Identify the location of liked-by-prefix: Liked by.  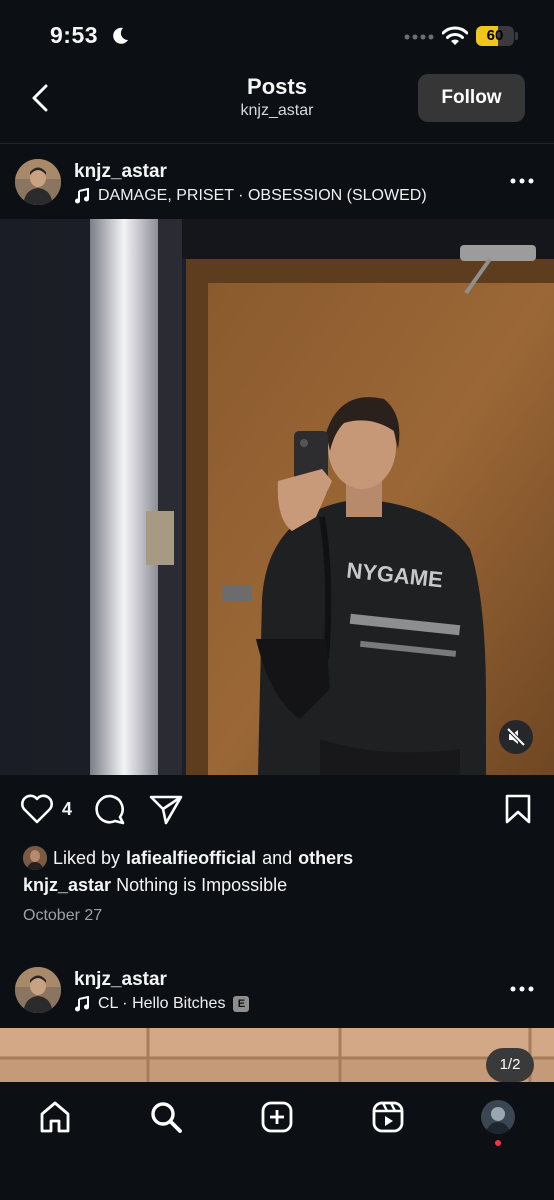
(87, 857).